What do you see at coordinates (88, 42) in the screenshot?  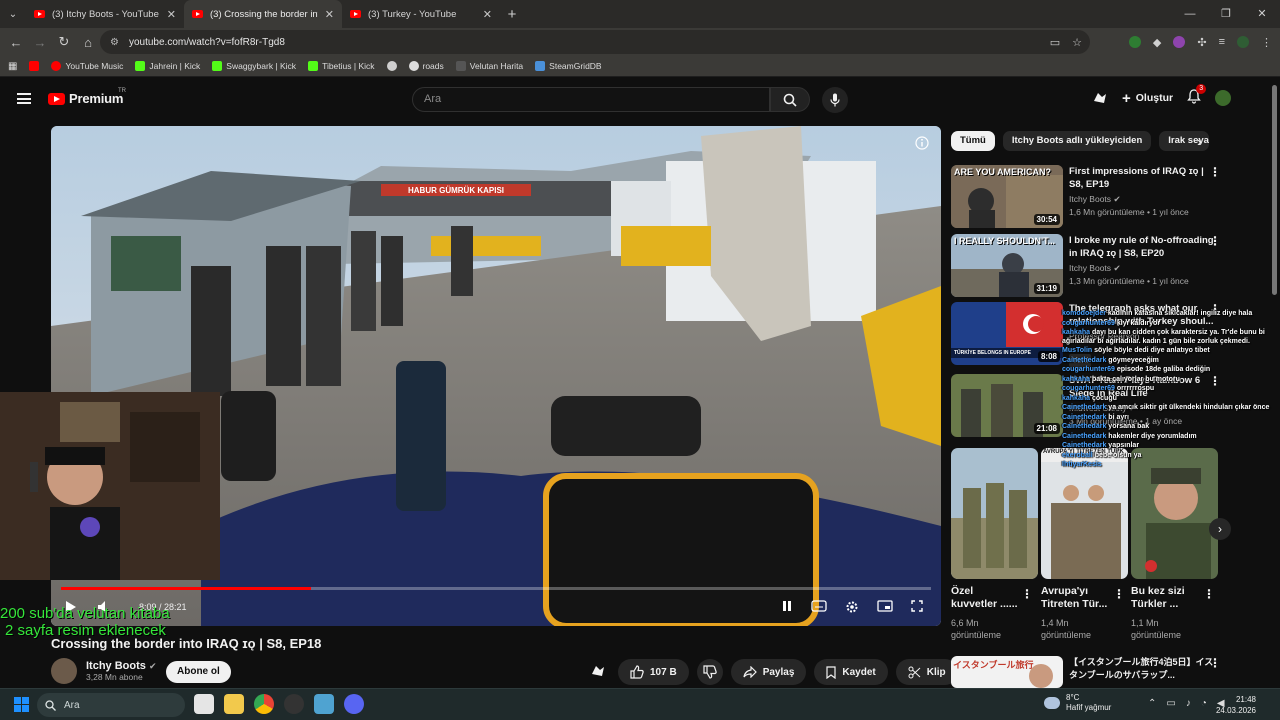 I see `home-icon: ⌂` at bounding box center [88, 42].